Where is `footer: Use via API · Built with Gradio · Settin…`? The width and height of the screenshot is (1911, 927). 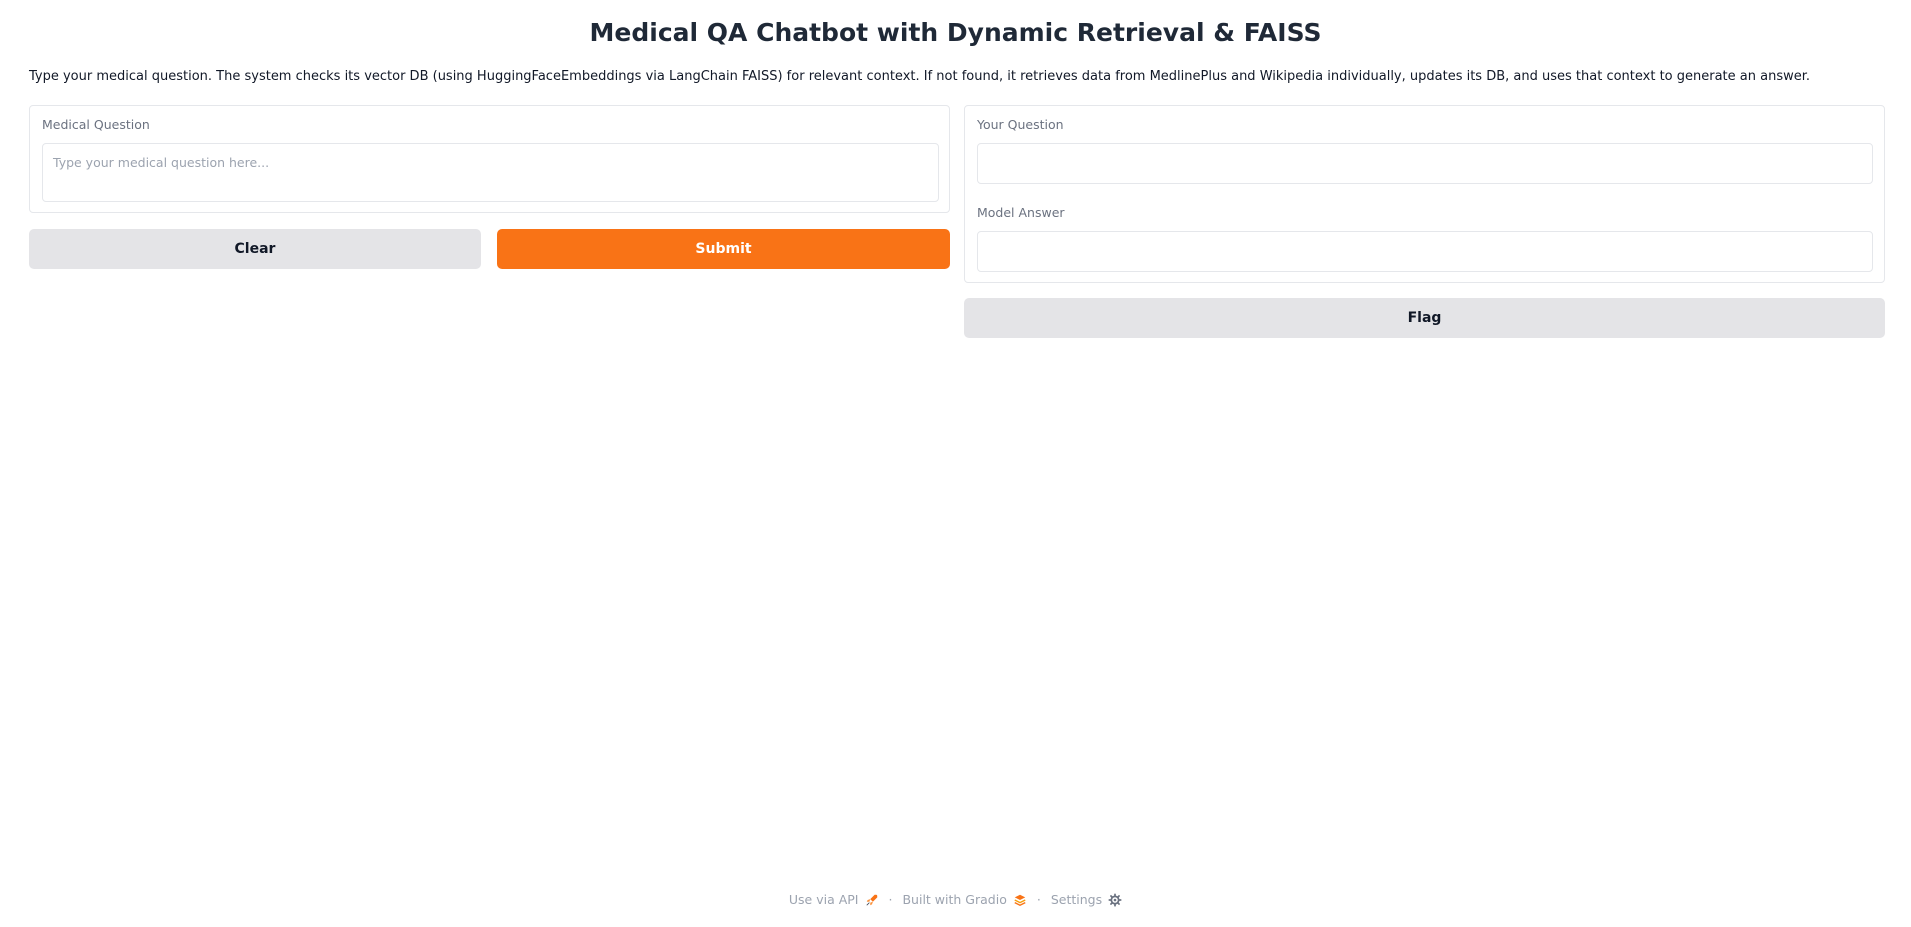 footer: Use via API · Built with Gradio · Settin… is located at coordinates (955, 899).